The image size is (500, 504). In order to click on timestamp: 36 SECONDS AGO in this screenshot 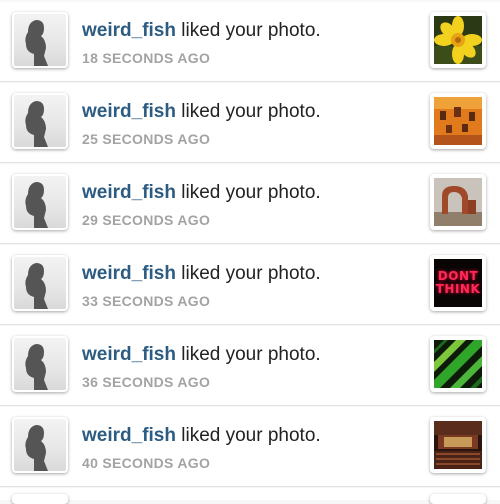, I will do `click(146, 382)`.